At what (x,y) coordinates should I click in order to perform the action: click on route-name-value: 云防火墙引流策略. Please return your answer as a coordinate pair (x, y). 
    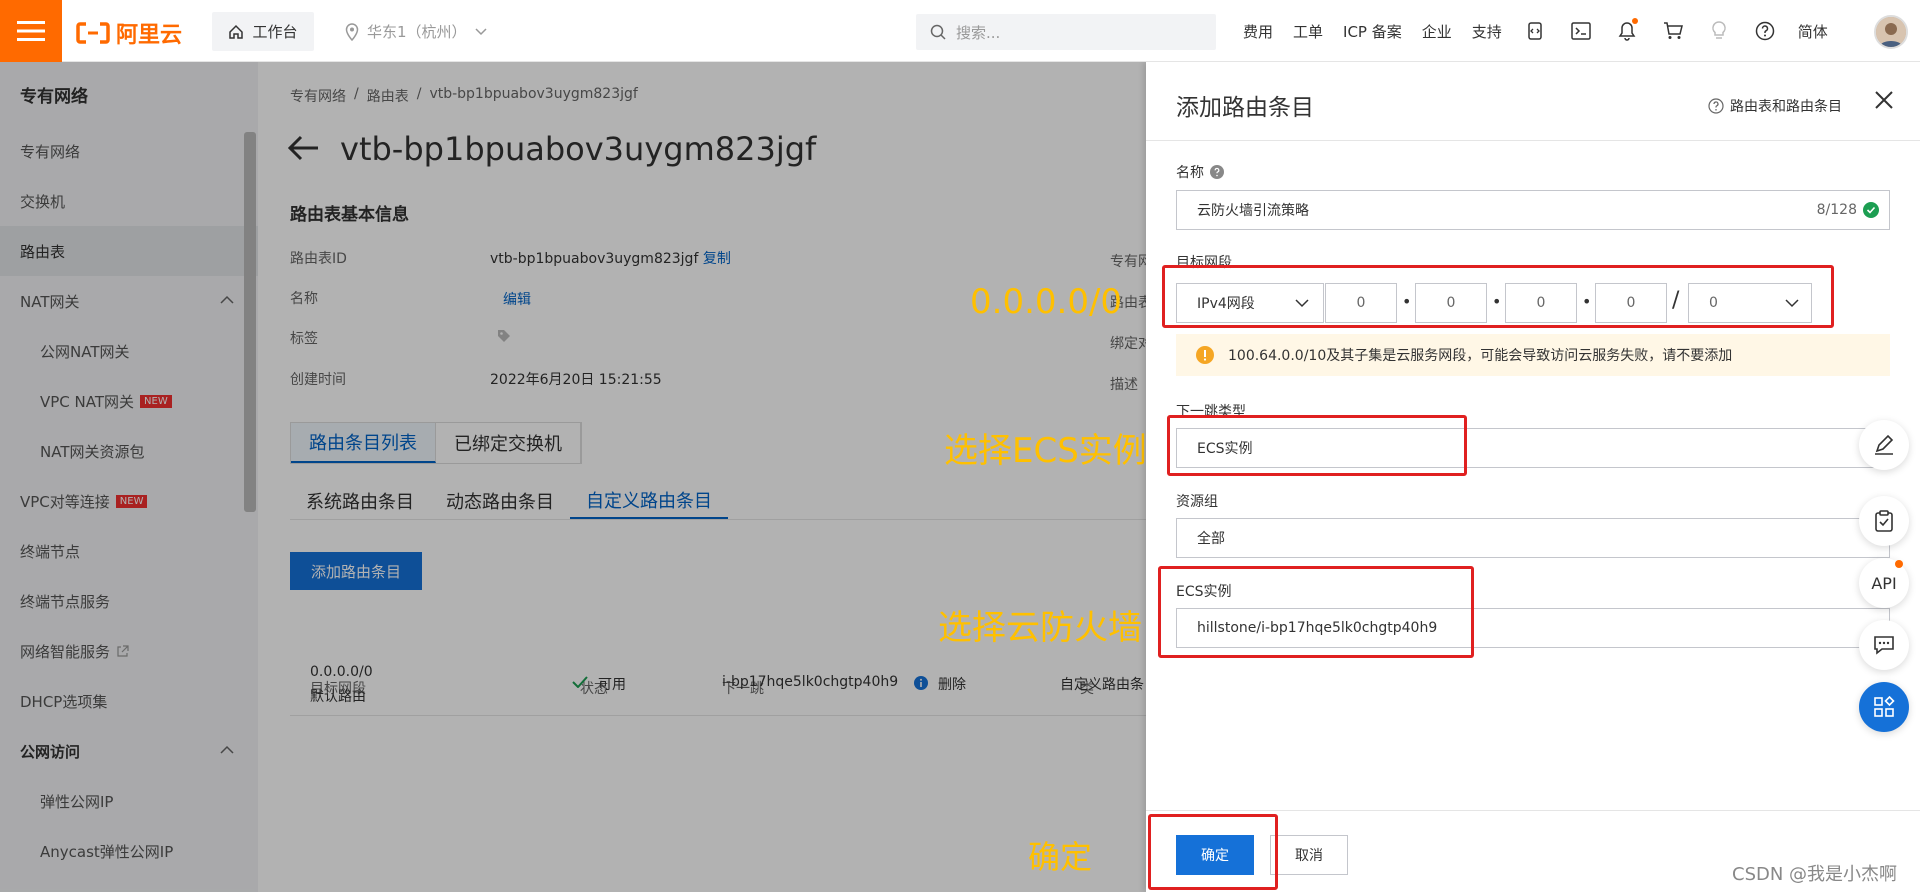
    Looking at the image, I should click on (1253, 211).